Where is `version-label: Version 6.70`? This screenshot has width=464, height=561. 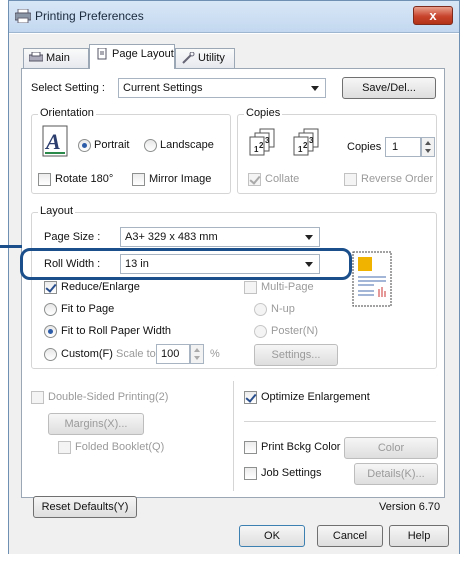 version-label: Version 6.70 is located at coordinates (410, 507).